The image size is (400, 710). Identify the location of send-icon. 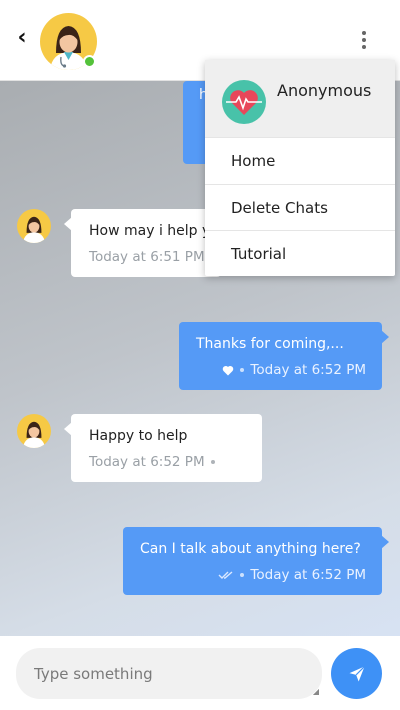
(357, 673).